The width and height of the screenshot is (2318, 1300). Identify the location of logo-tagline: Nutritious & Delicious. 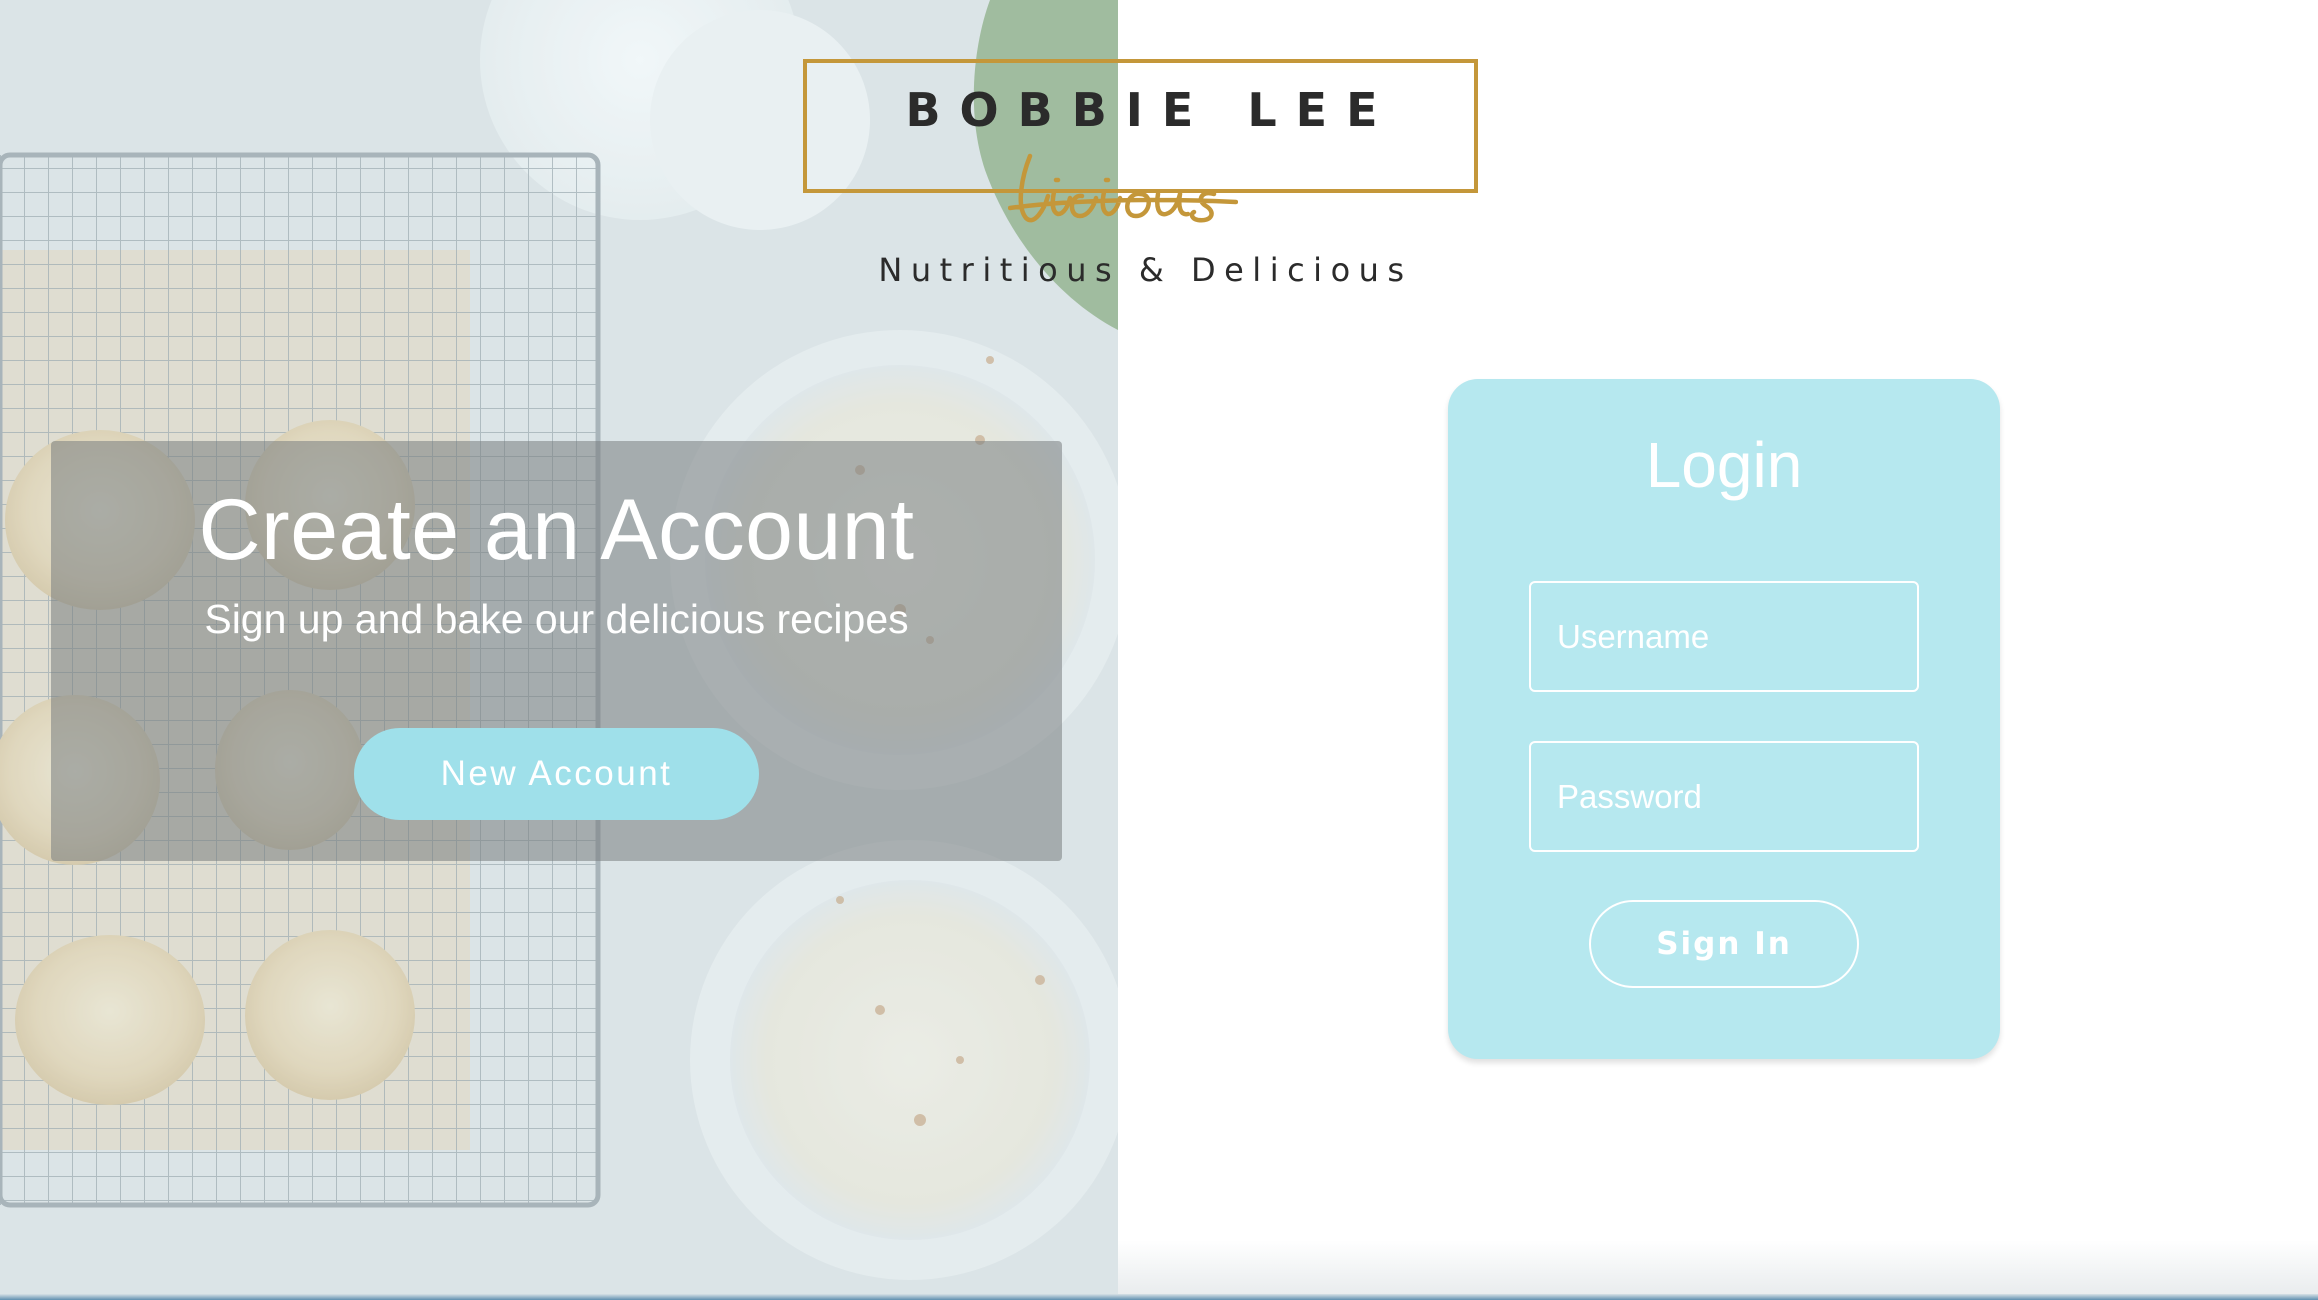
(1145, 270).